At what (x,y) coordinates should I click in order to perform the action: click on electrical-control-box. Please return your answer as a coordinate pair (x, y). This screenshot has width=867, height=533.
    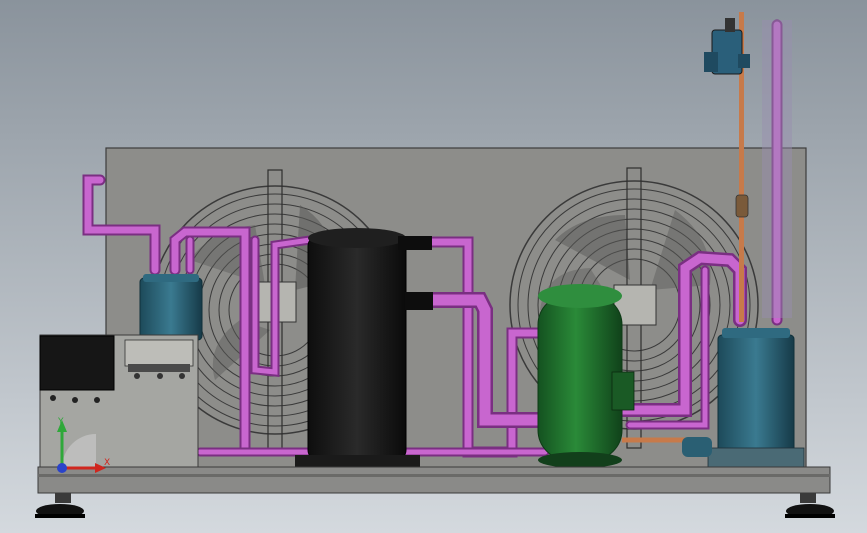
    Looking at the image, I should click on (119, 401).